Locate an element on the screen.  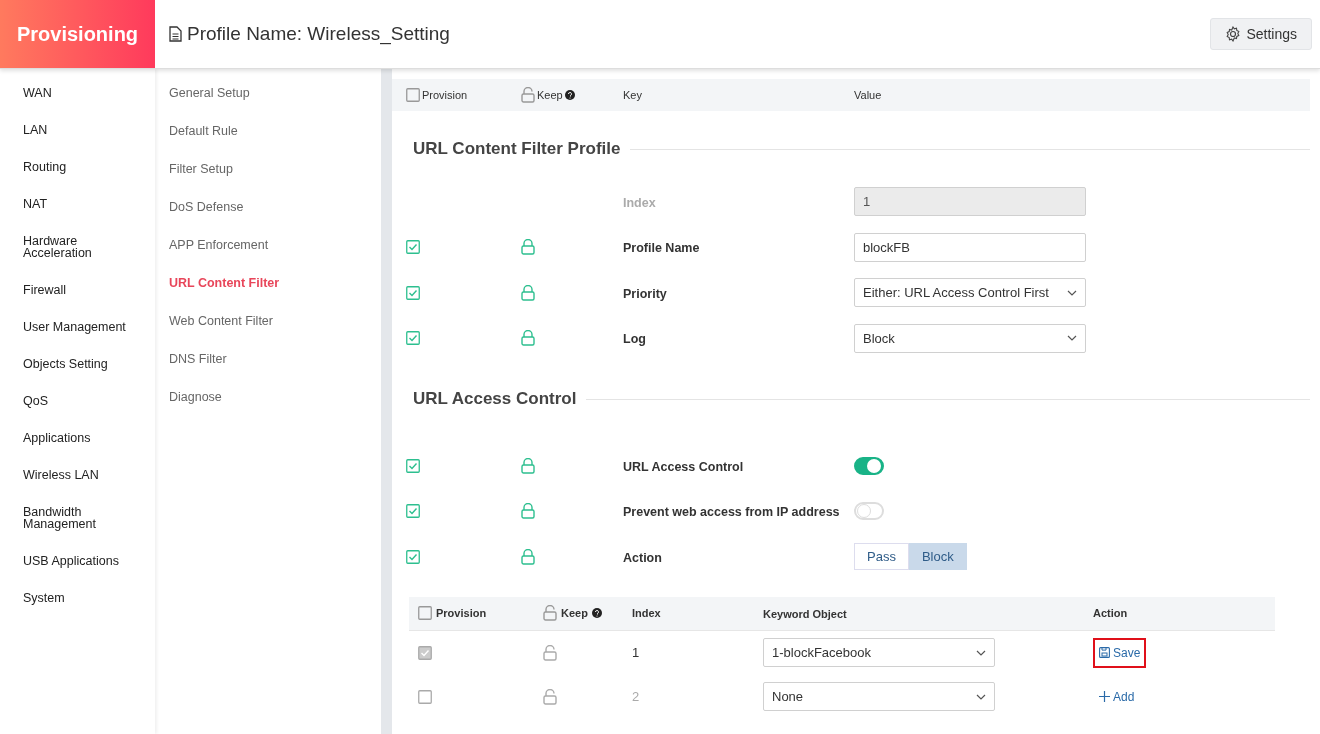
field-label: Profile Name is located at coordinates (661, 248).